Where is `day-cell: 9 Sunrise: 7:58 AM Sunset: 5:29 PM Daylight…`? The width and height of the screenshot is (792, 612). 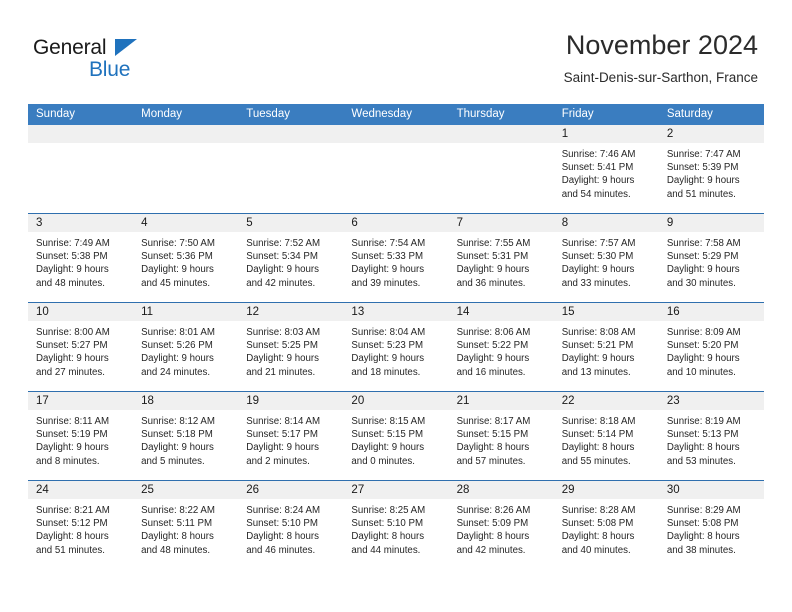
day-cell: 9 Sunrise: 7:58 AM Sunset: 5:29 PM Daylight… is located at coordinates (711, 258).